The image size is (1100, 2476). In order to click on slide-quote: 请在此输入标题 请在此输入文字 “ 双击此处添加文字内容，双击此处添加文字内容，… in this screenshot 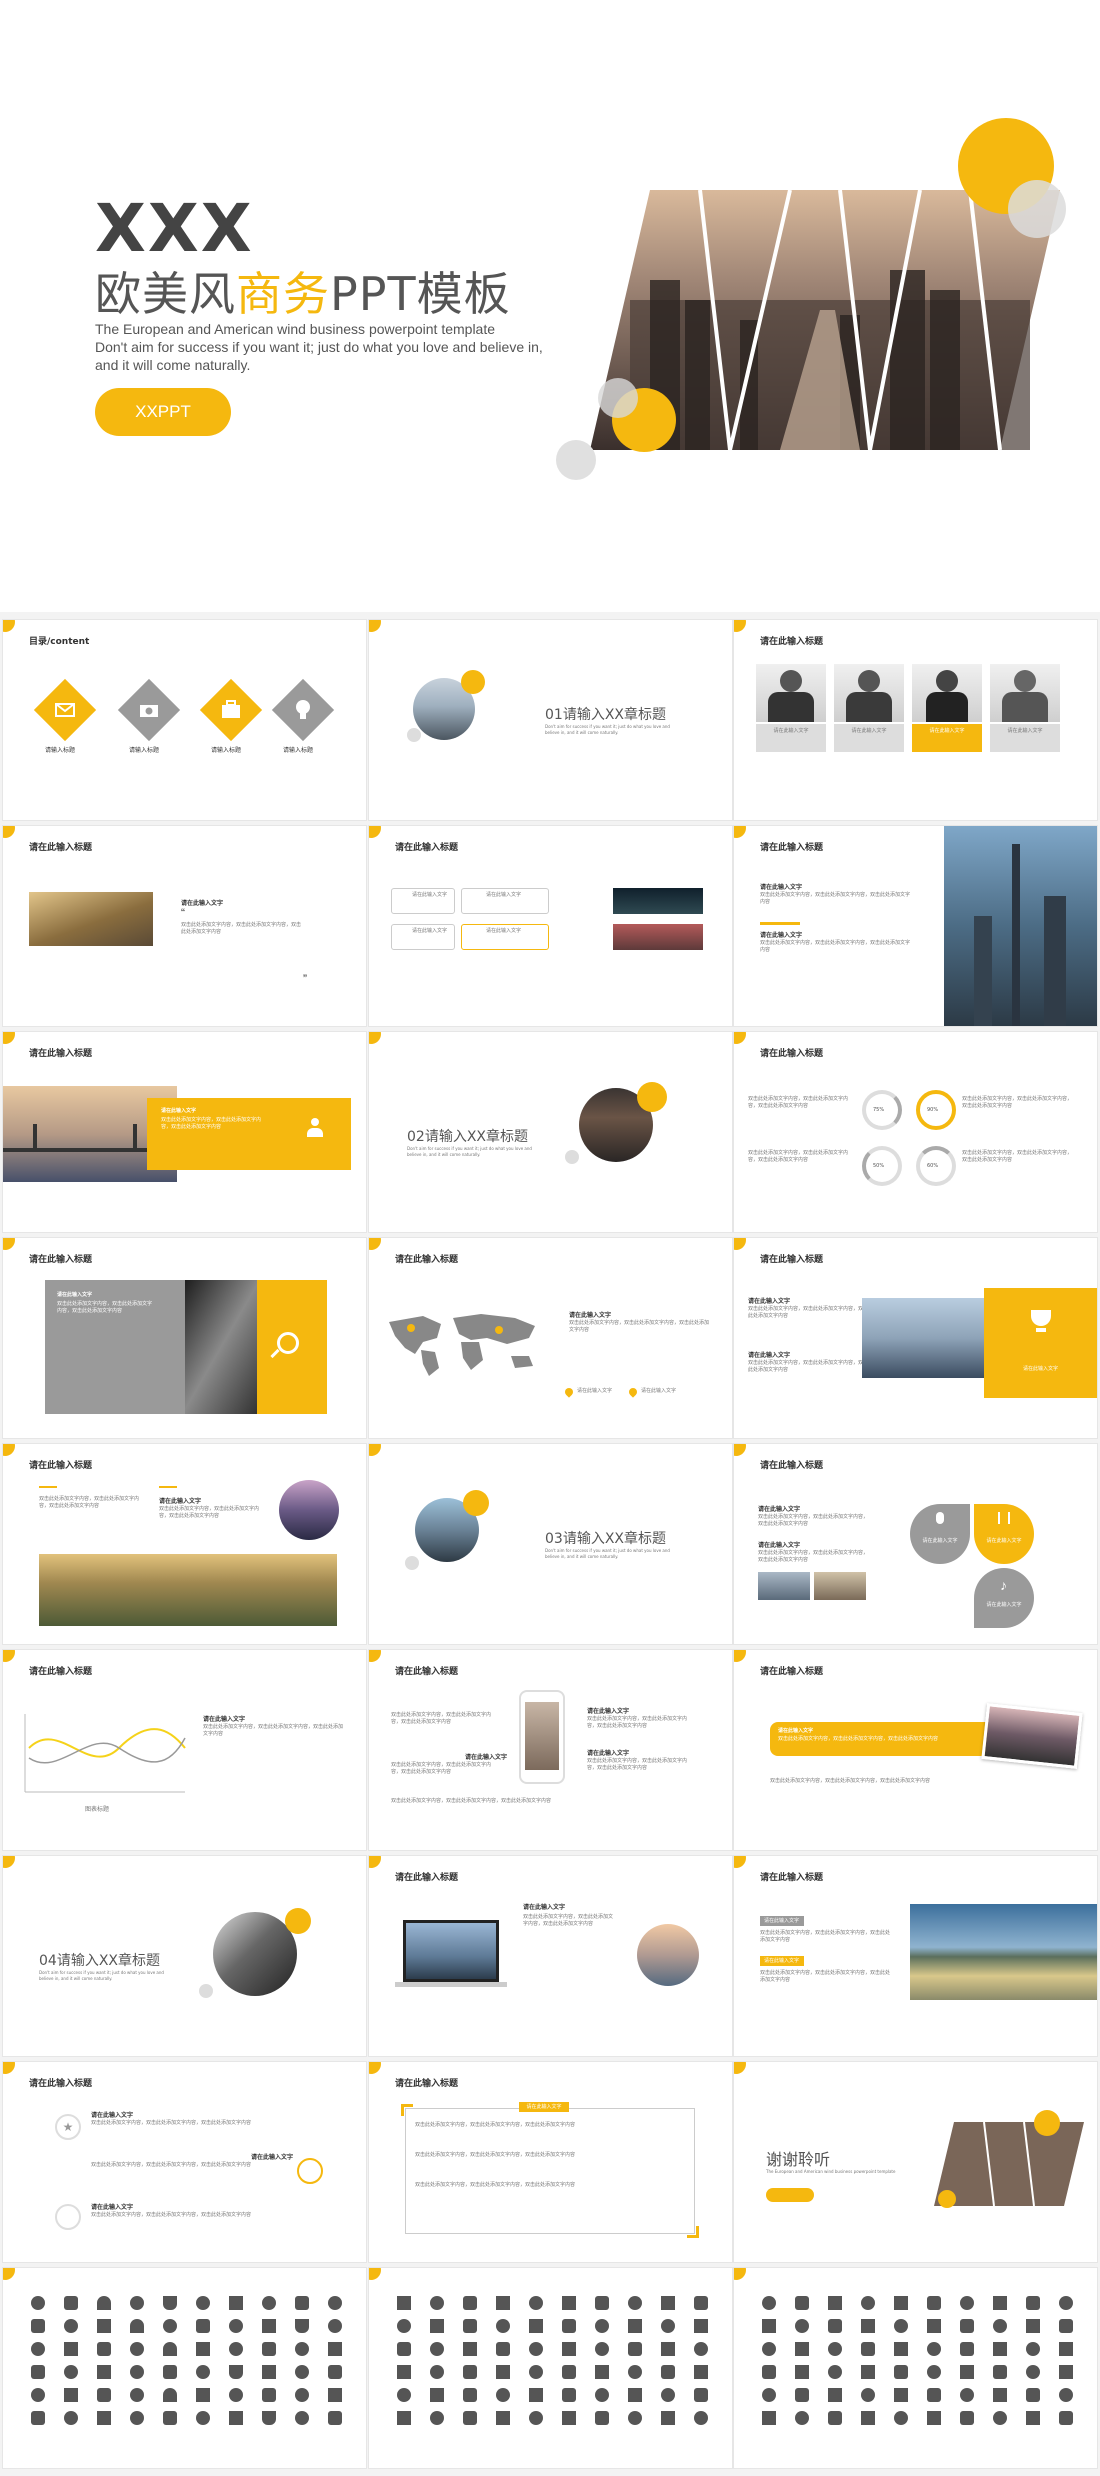, I will do `click(184, 926)`.